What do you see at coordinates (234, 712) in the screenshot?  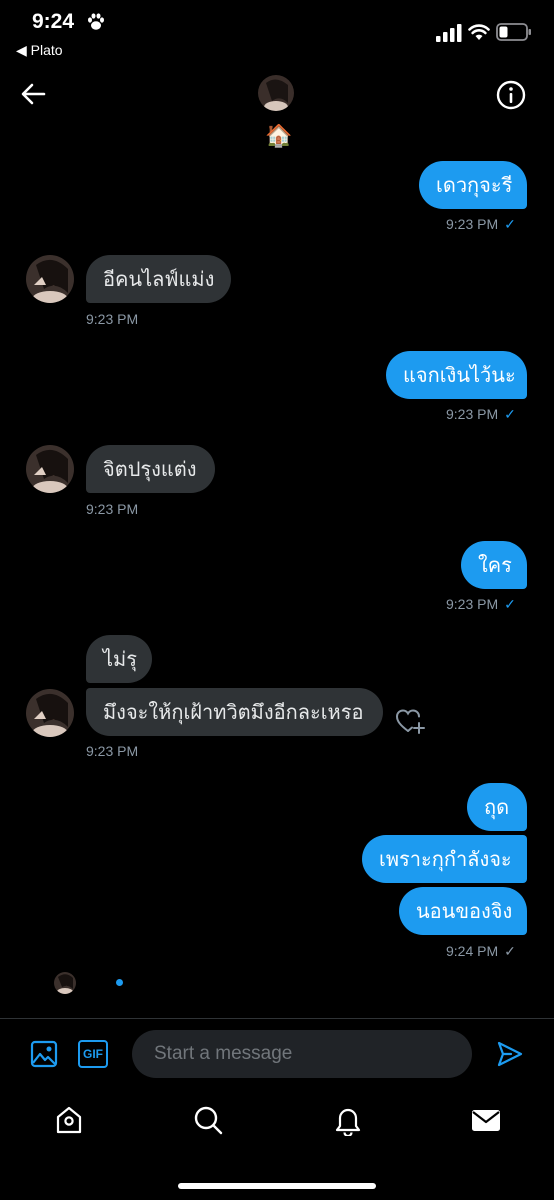 I see `message-bubble: มึงจะให้กุเฝ้าทวิตมึงอีกละเหรอ` at bounding box center [234, 712].